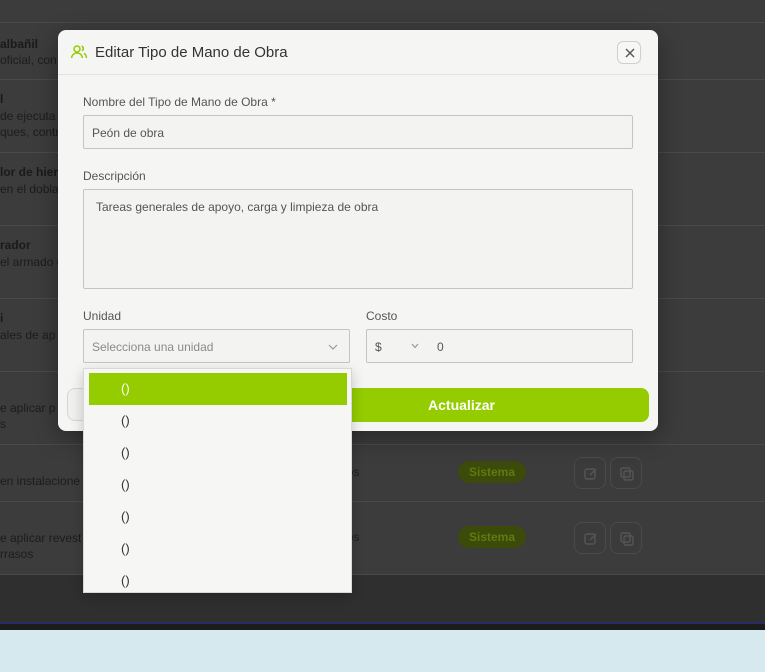 Image resolution: width=765 pixels, height=672 pixels. I want to click on close-button, so click(629, 52).